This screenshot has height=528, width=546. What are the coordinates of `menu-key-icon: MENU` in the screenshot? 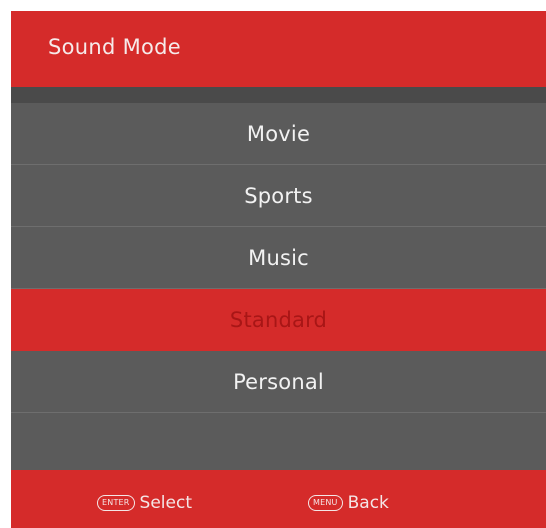 It's located at (325, 503).